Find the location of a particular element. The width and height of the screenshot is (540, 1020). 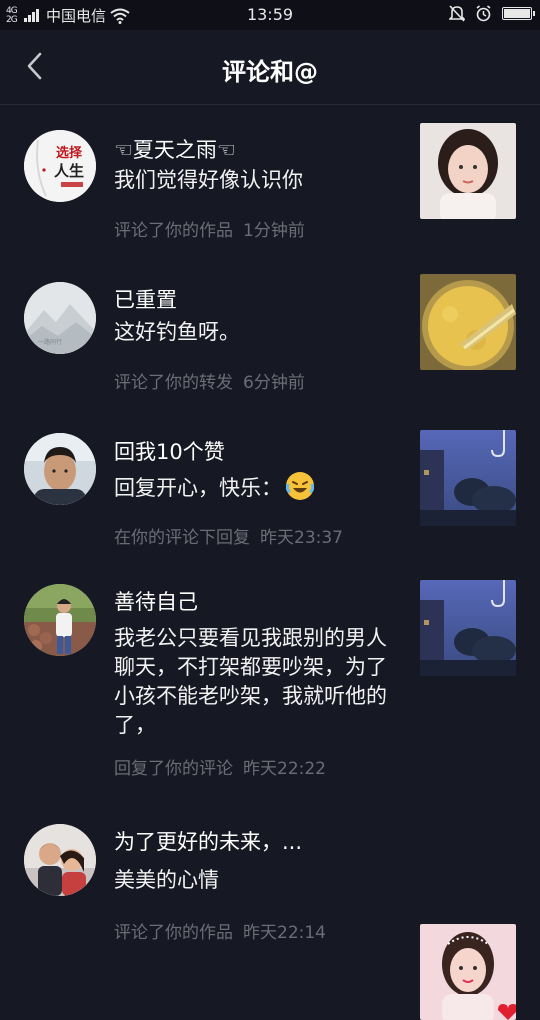

timestamp: 6分钟前 is located at coordinates (274, 383).